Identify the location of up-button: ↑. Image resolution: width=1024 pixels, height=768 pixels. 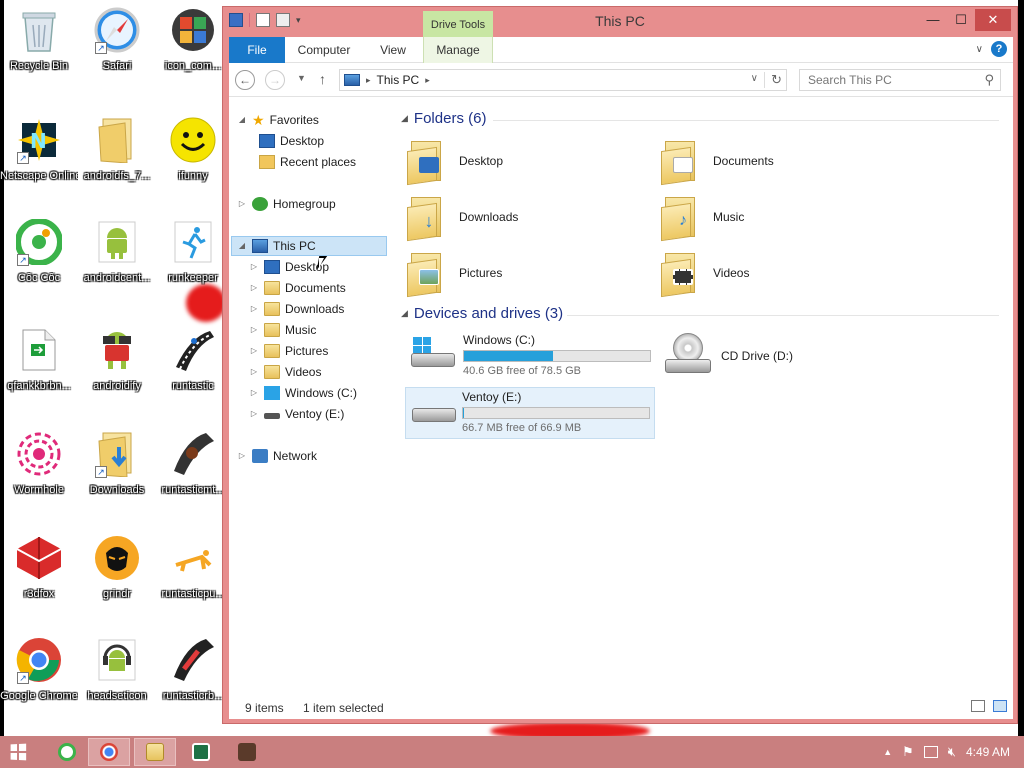
(322, 79).